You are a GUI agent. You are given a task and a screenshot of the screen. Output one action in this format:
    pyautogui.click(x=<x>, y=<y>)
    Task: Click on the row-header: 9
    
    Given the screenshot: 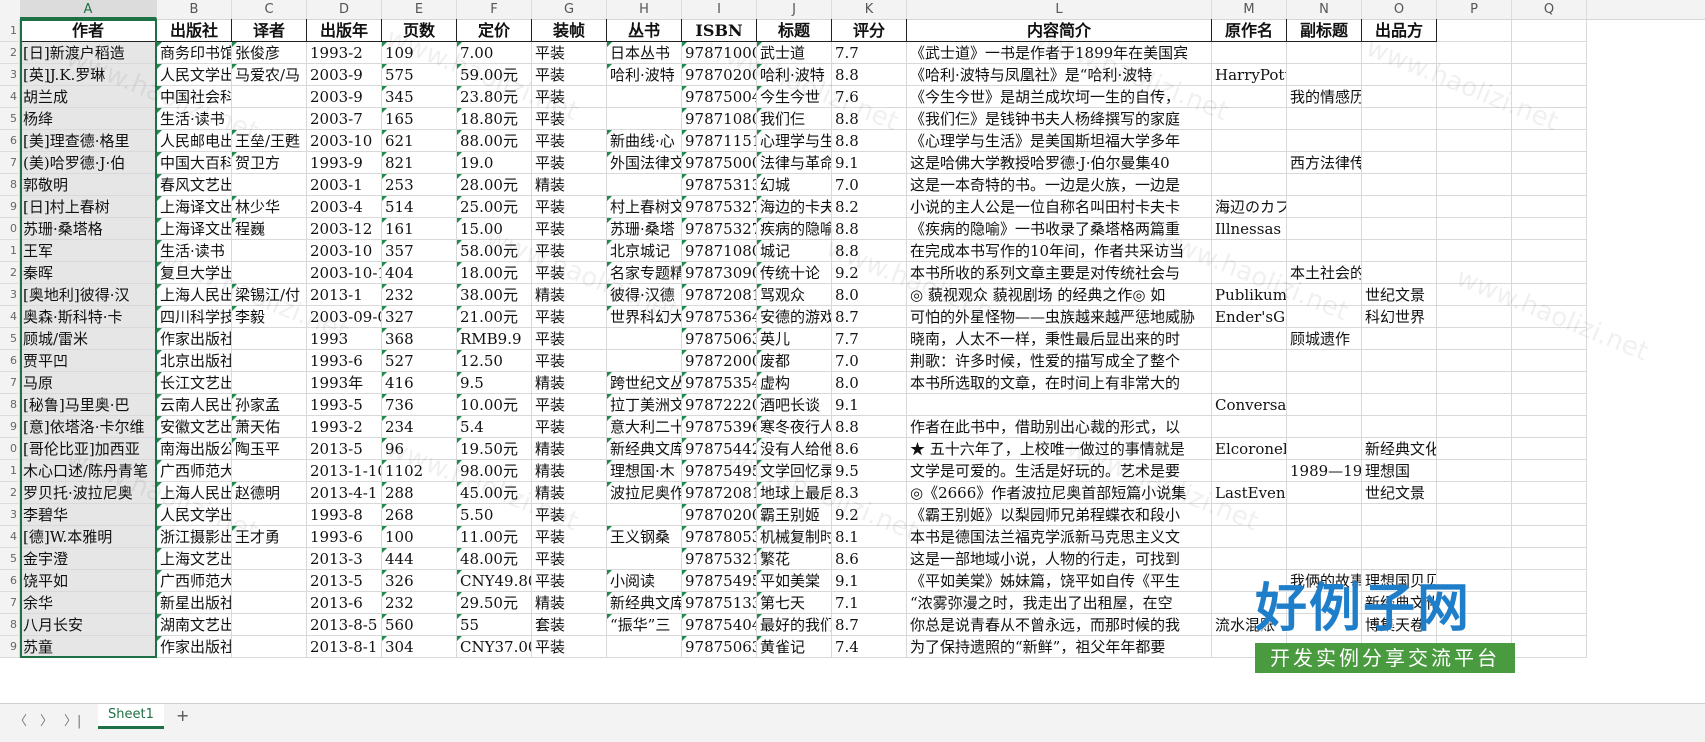 What is the action you would take?
    pyautogui.click(x=10, y=207)
    